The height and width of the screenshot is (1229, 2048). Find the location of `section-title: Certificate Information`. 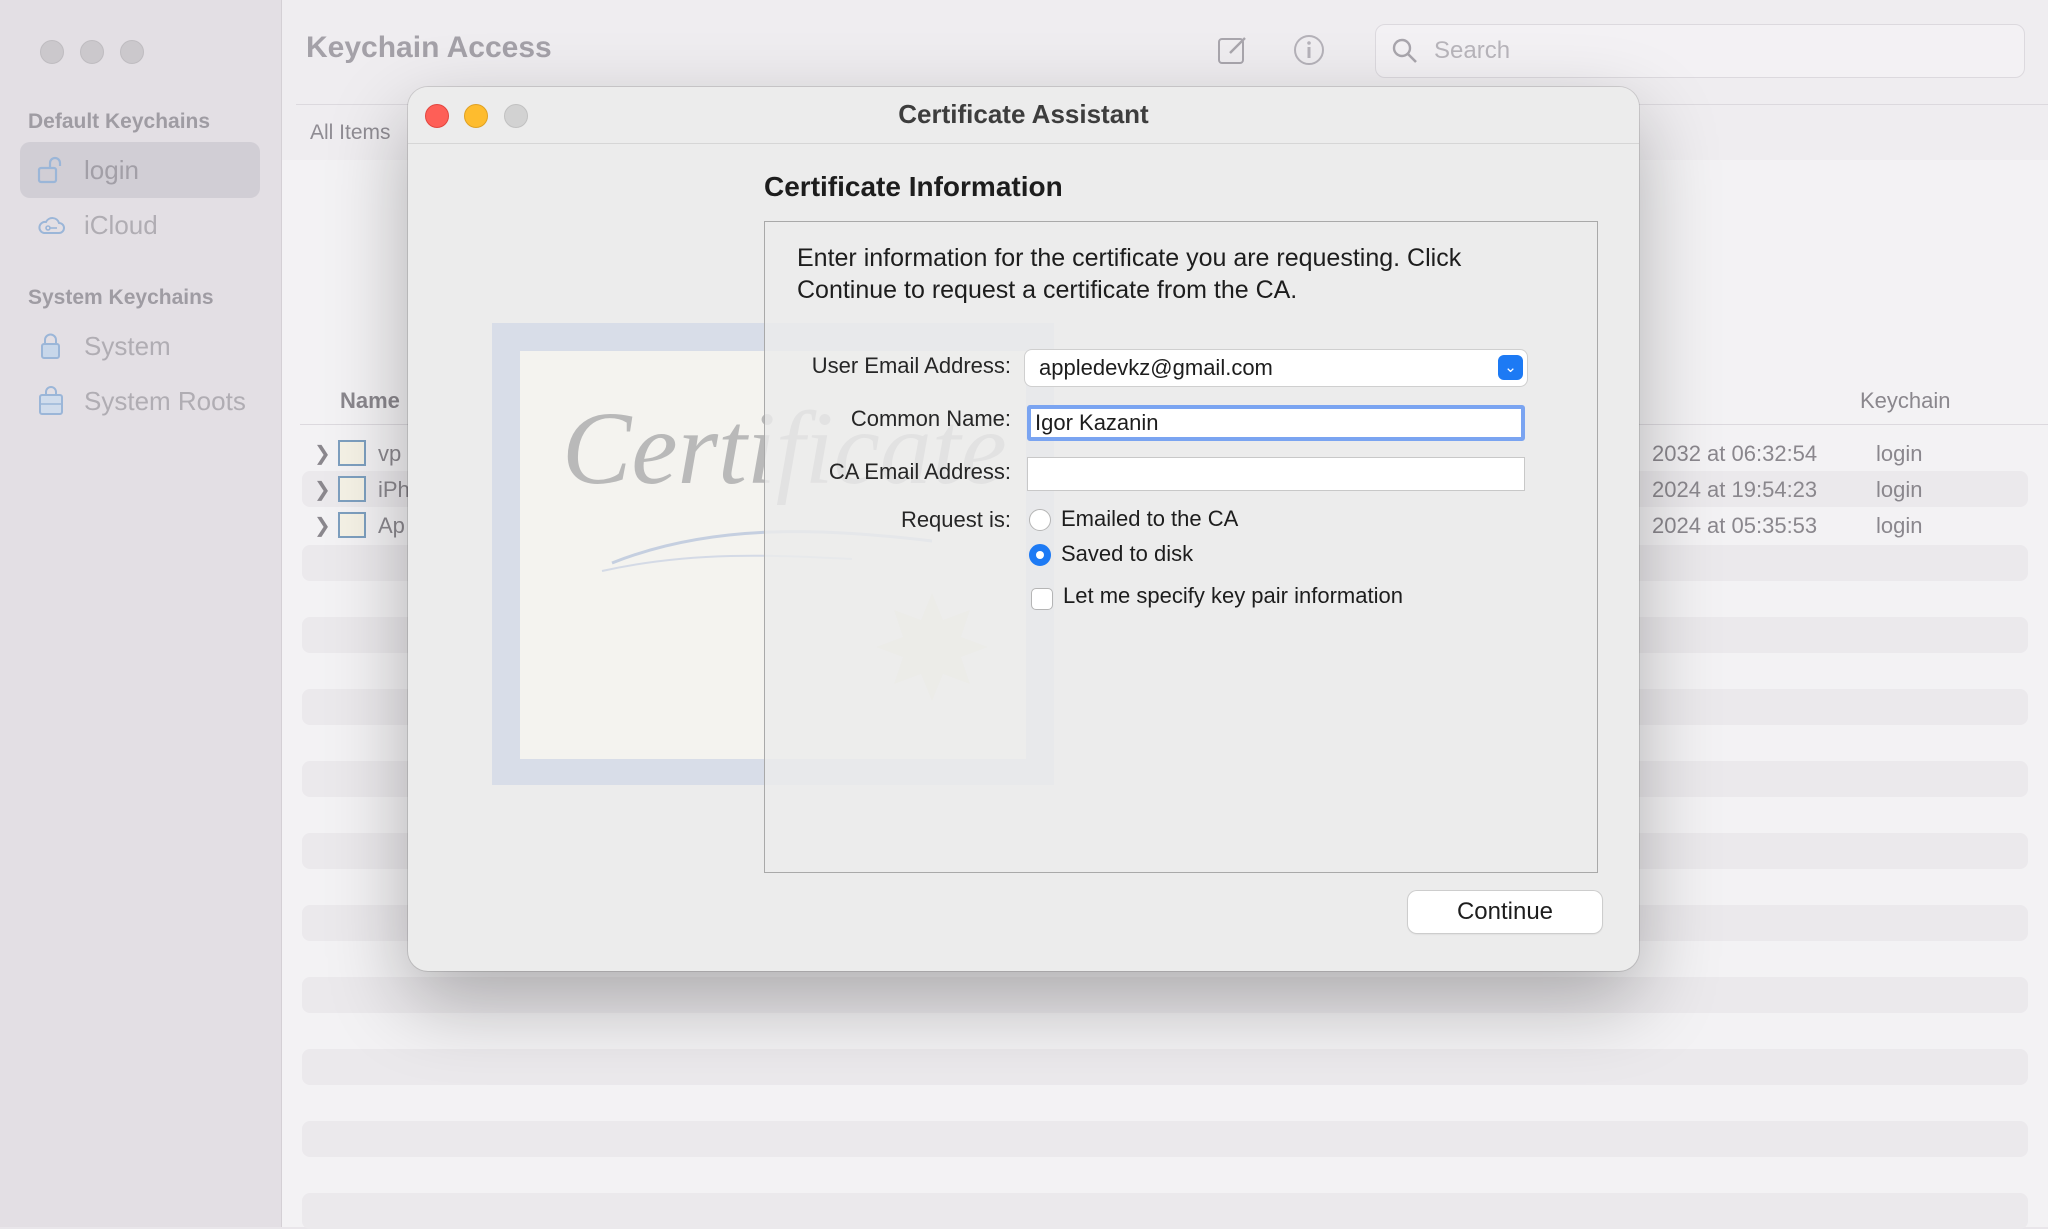

section-title: Certificate Information is located at coordinates (913, 186).